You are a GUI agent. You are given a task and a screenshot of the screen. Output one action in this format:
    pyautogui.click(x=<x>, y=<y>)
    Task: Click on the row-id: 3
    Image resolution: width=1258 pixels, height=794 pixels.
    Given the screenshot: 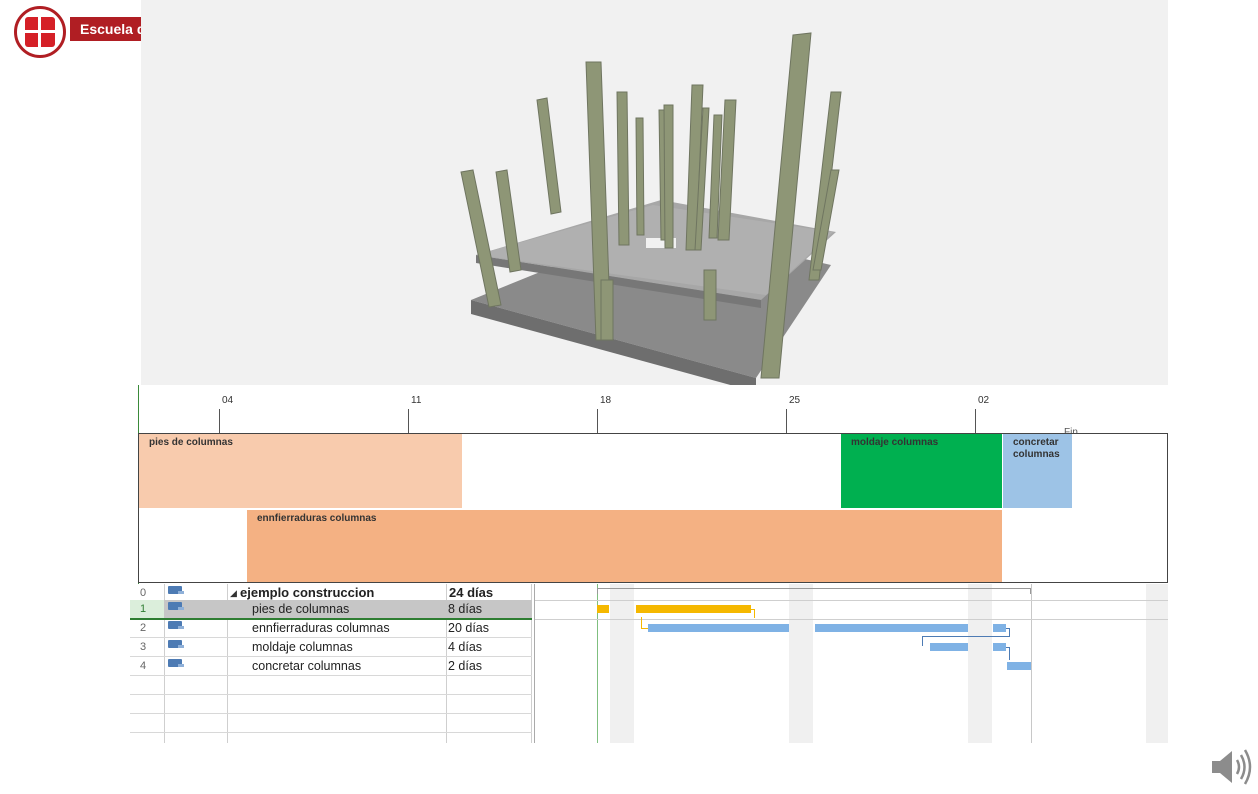 What is the action you would take?
    pyautogui.click(x=143, y=647)
    